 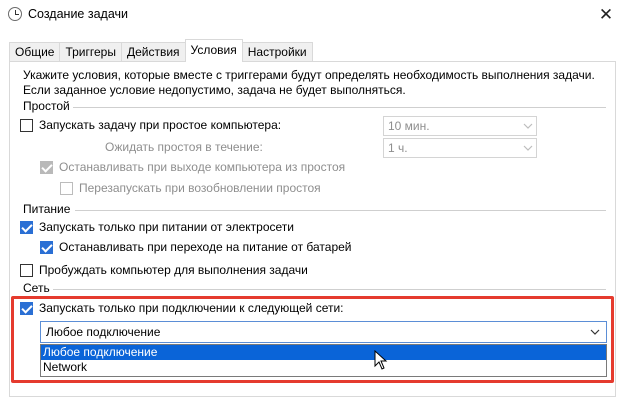 What do you see at coordinates (323, 352) in the screenshot?
I see `network-option-any: Любое подключение` at bounding box center [323, 352].